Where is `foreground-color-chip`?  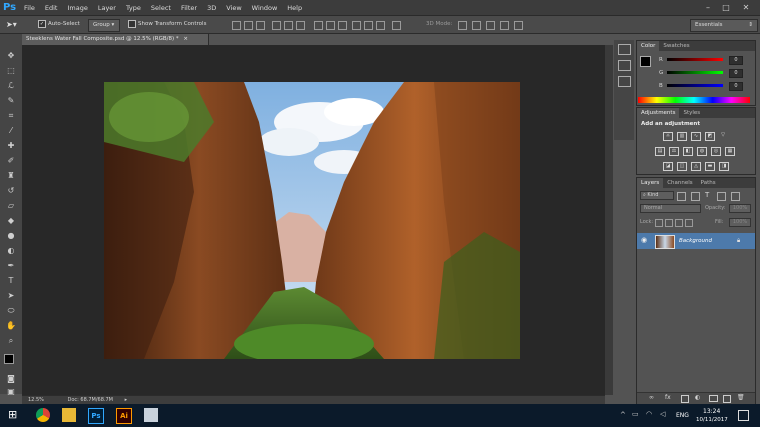 foreground-color-chip is located at coordinates (645, 61).